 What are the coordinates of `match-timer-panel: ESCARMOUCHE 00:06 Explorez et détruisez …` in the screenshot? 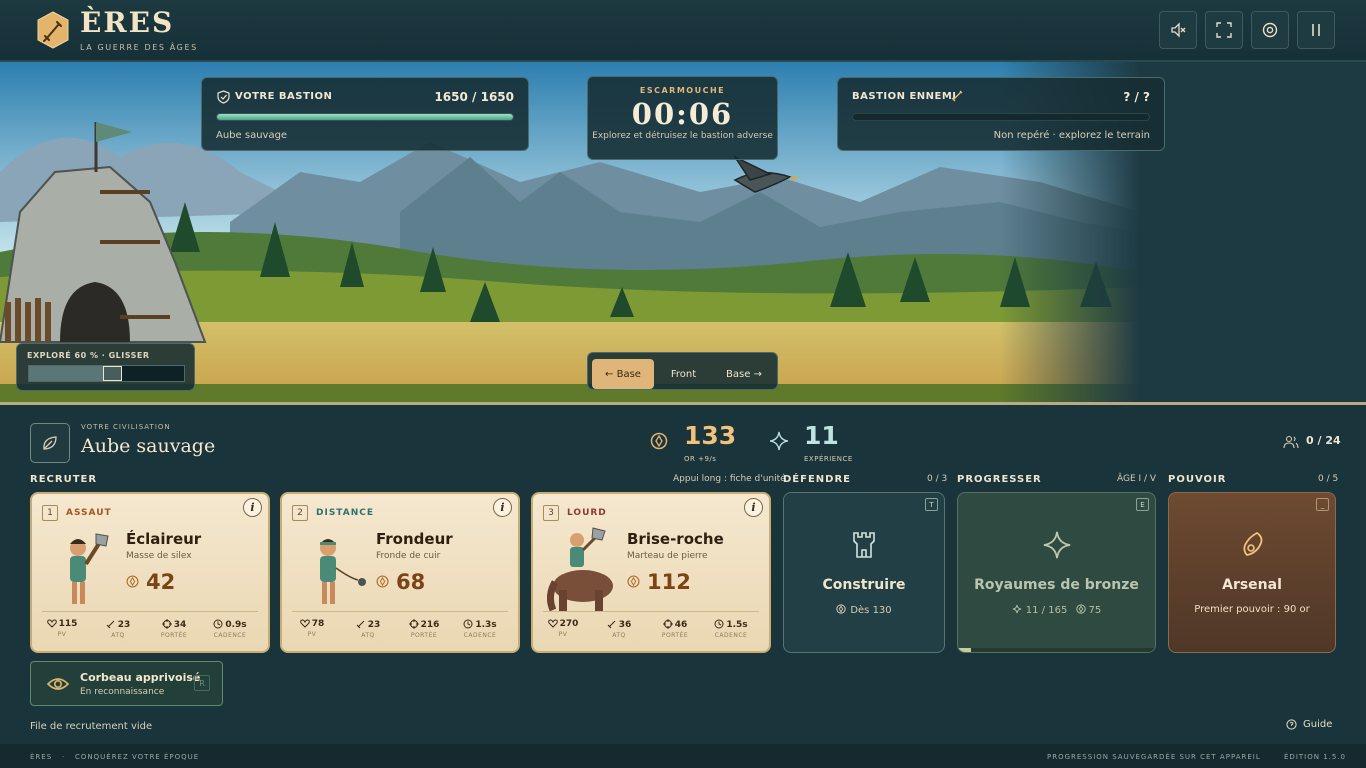 It's located at (682, 118).